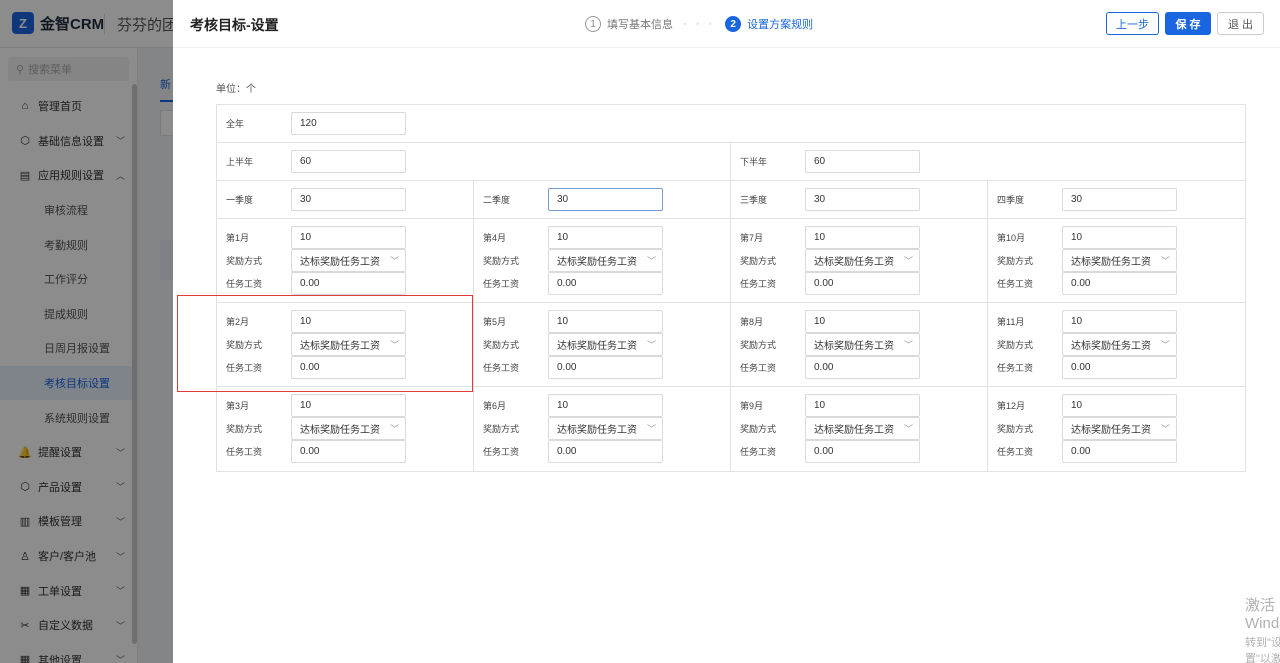 The image size is (1280, 663). I want to click on first-half-input: 60, so click(348, 161).